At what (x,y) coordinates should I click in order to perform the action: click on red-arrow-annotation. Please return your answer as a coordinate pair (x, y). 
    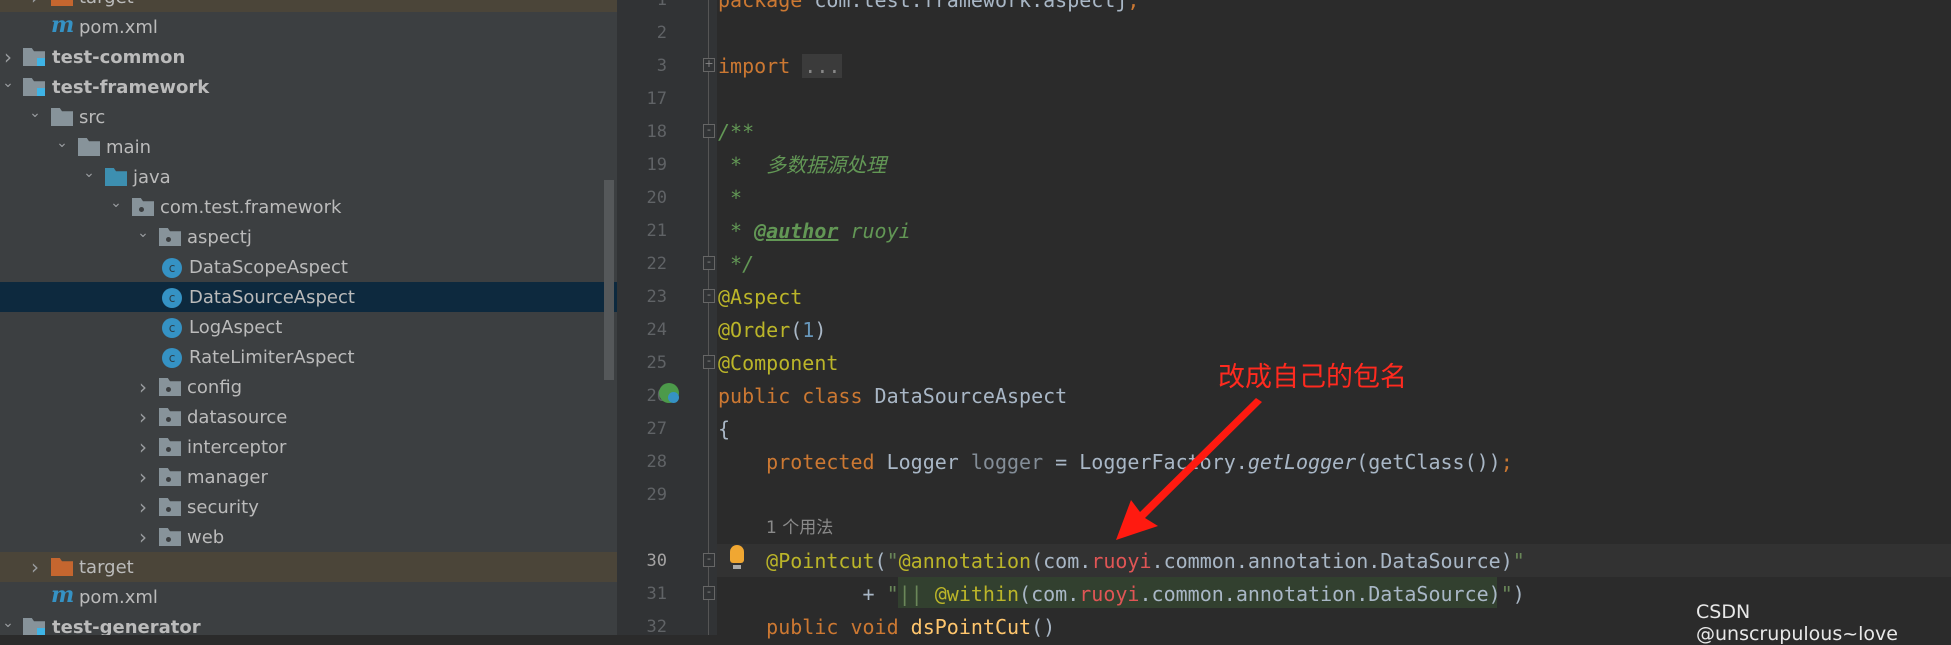
    Looking at the image, I should click on (1189, 469).